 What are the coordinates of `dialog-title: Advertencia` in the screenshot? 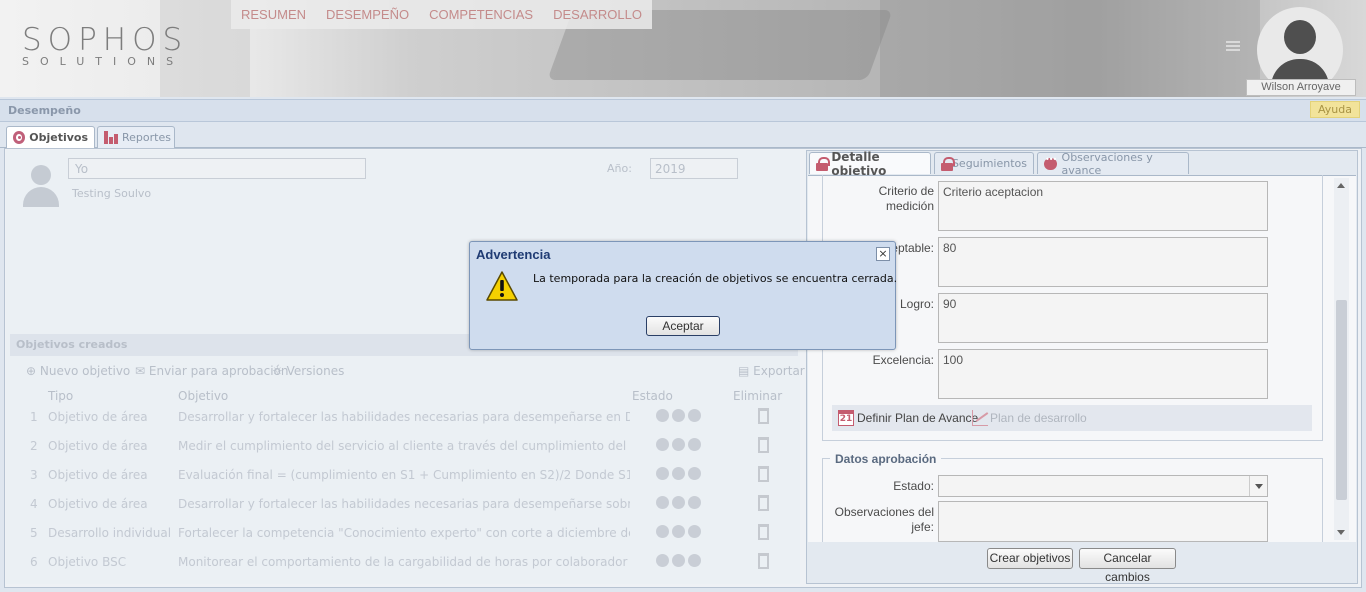 It's located at (513, 254).